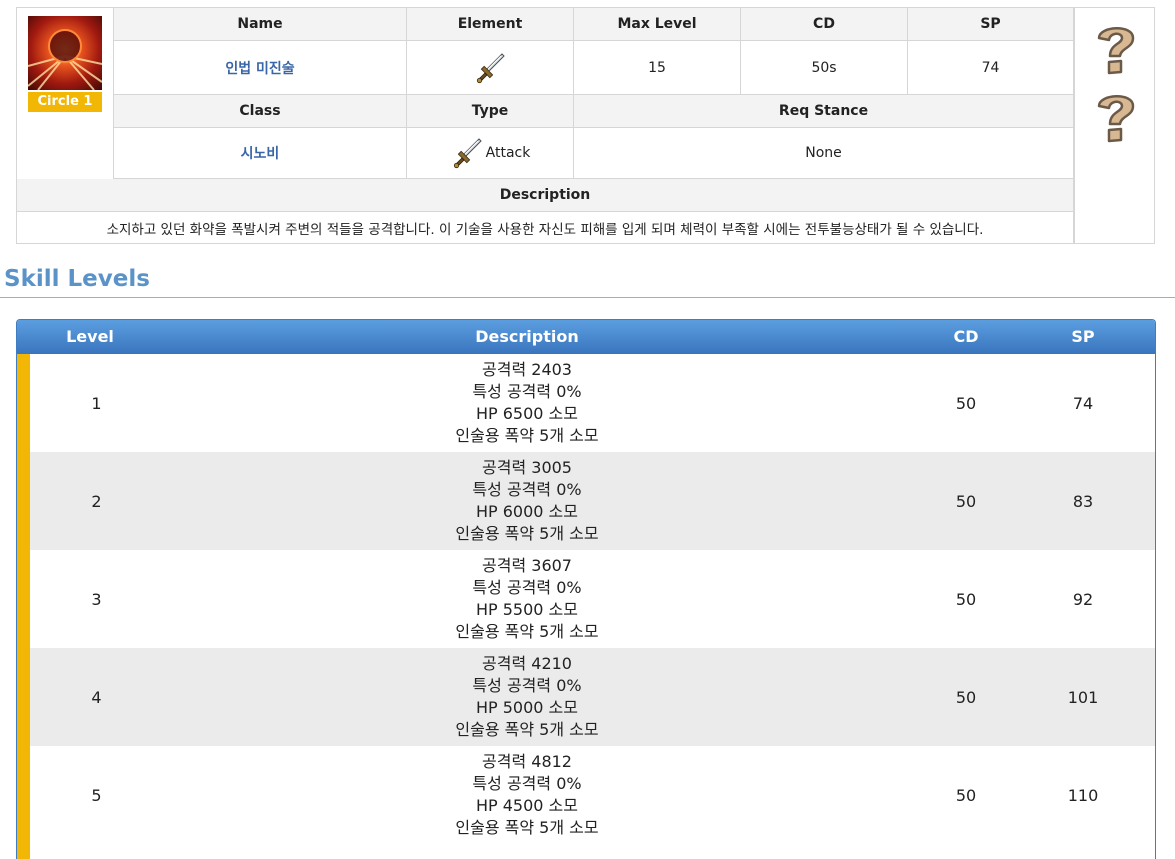 Image resolution: width=1175 pixels, height=859 pixels. I want to click on class-header: Class, so click(260, 111).